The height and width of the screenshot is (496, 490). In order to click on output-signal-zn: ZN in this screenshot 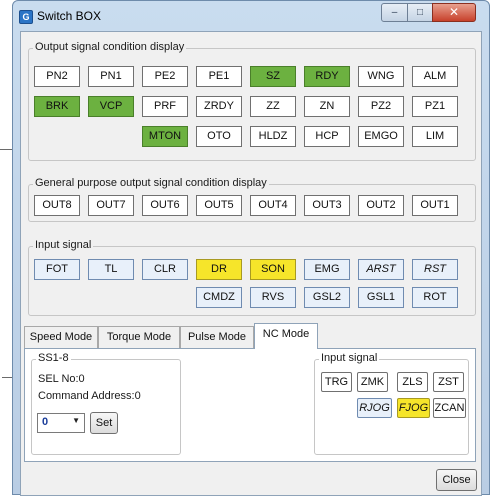, I will do `click(327, 106)`.